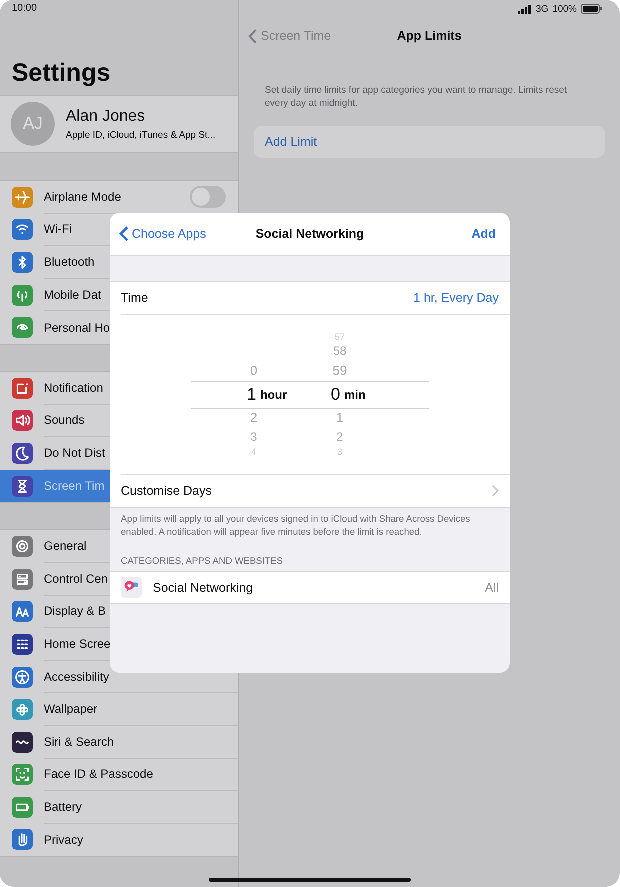 This screenshot has width=620, height=887. What do you see at coordinates (65, 546) in the screenshot?
I see `settings-label: General` at bounding box center [65, 546].